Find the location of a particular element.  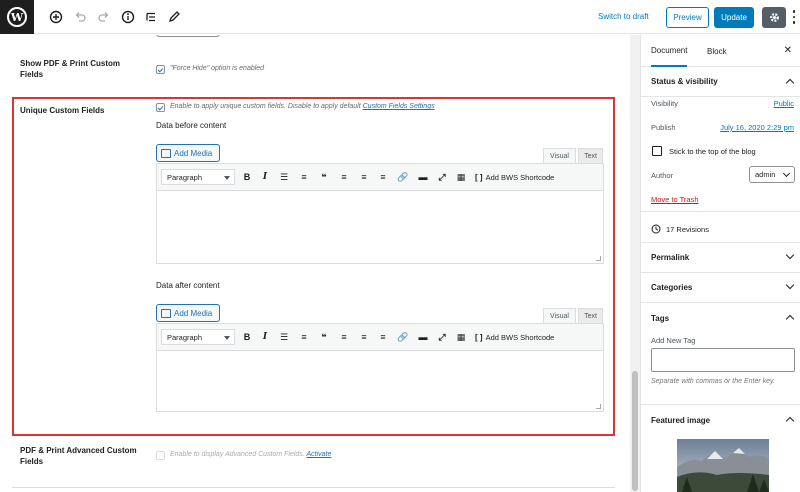

add-media-button-before: Add Media is located at coordinates (188, 153).